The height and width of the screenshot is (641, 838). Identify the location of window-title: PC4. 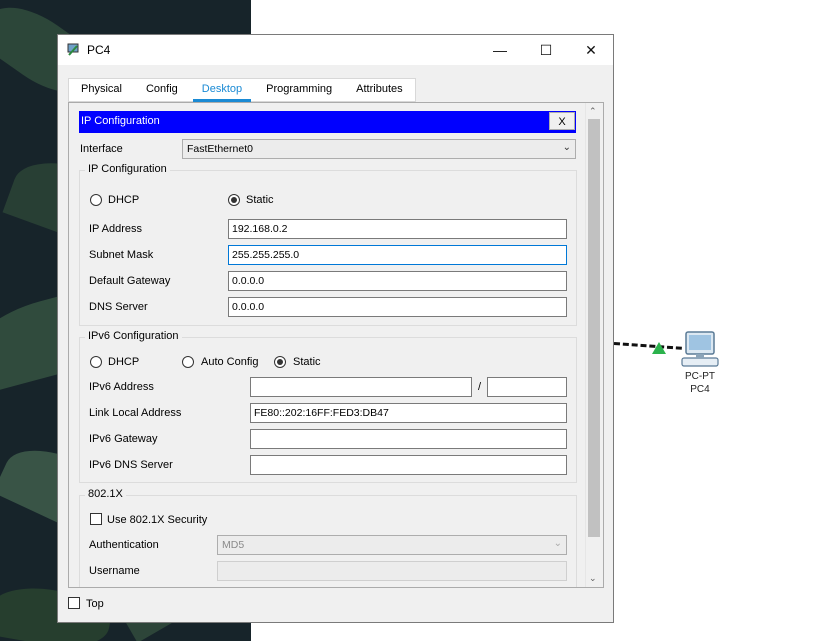
(99, 50).